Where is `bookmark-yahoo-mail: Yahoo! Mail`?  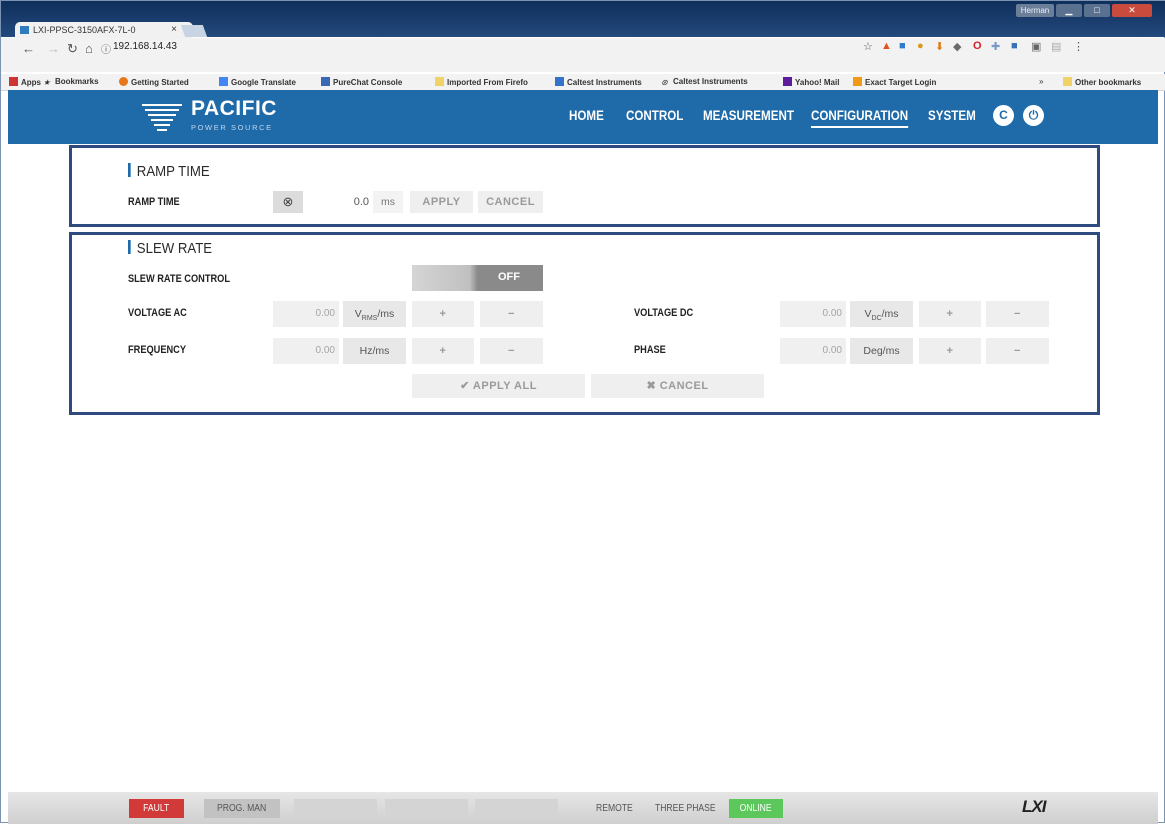 bookmark-yahoo-mail: Yahoo! Mail is located at coordinates (811, 82).